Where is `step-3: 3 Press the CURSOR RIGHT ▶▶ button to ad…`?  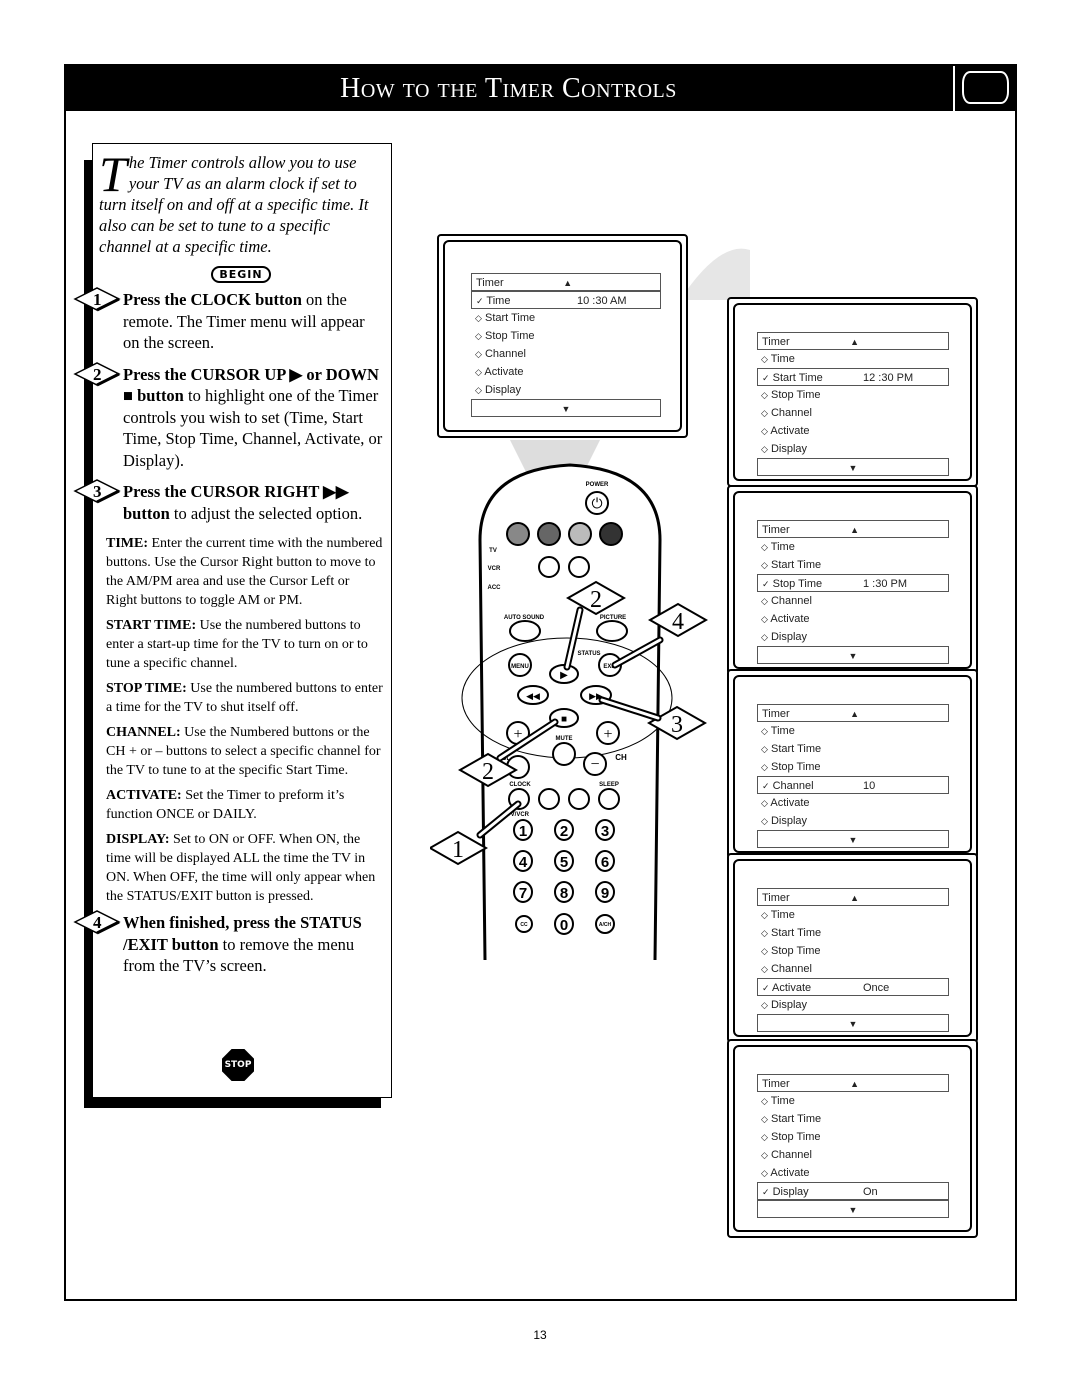 step-3: 3 Press the CURSOR RIGHT ▶▶ button to ad… is located at coordinates (228, 501).